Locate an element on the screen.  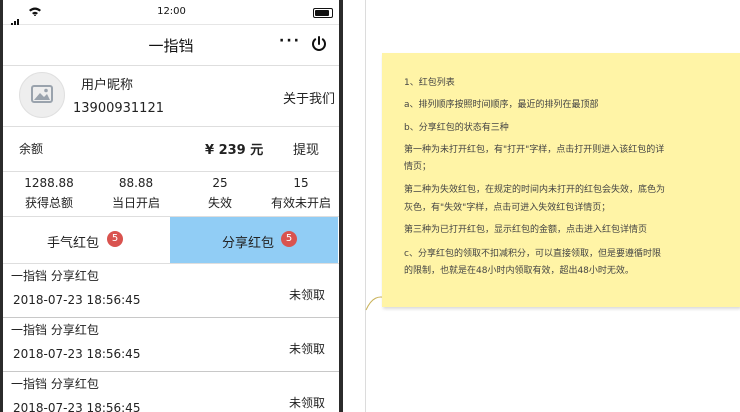
tab-share-packet: 分享红包 5 is located at coordinates (254, 240).